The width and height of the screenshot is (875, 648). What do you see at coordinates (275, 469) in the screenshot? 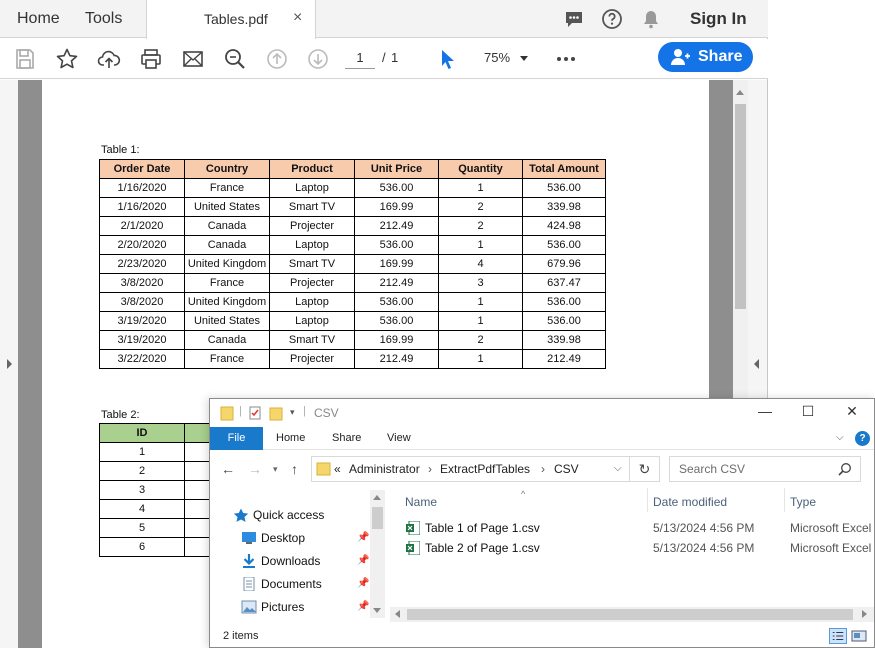
I see `recent-locations-icon: ▾` at bounding box center [275, 469].